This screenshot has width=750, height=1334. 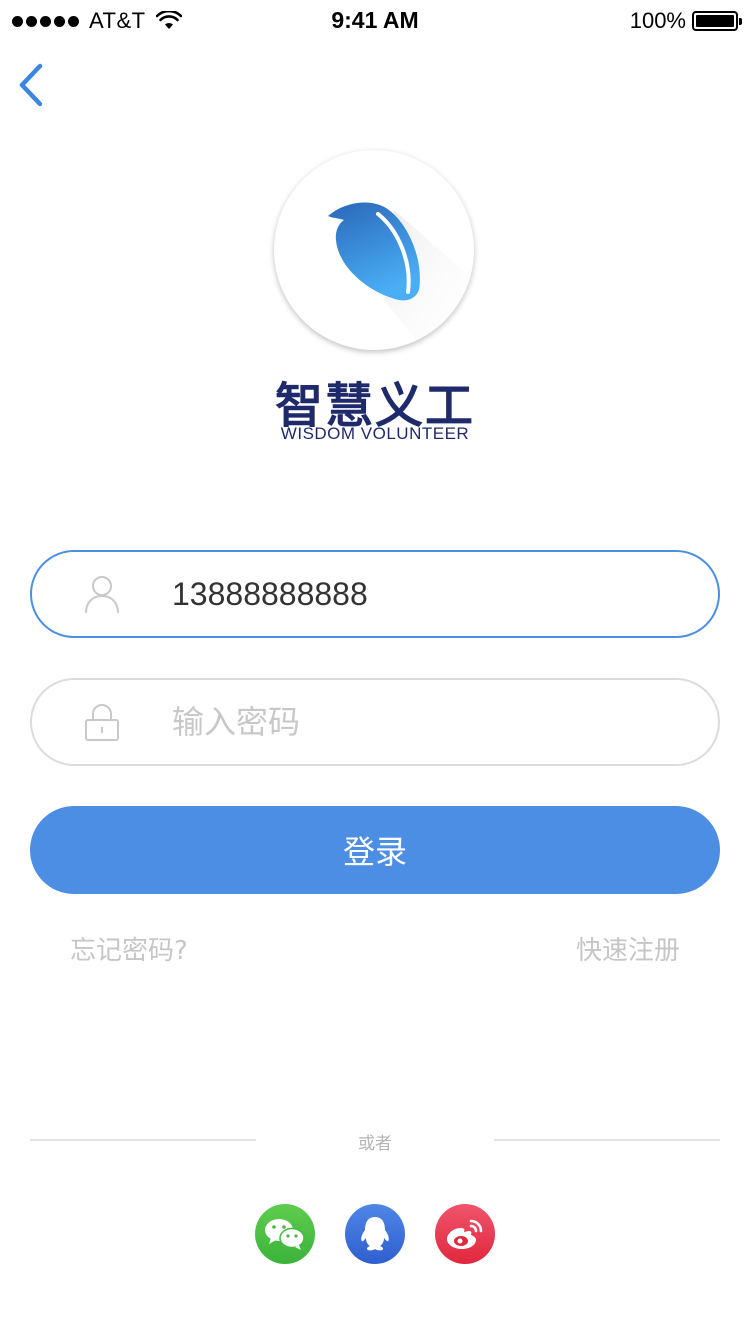 I want to click on weibo-login-button, so click(x=465, y=1234).